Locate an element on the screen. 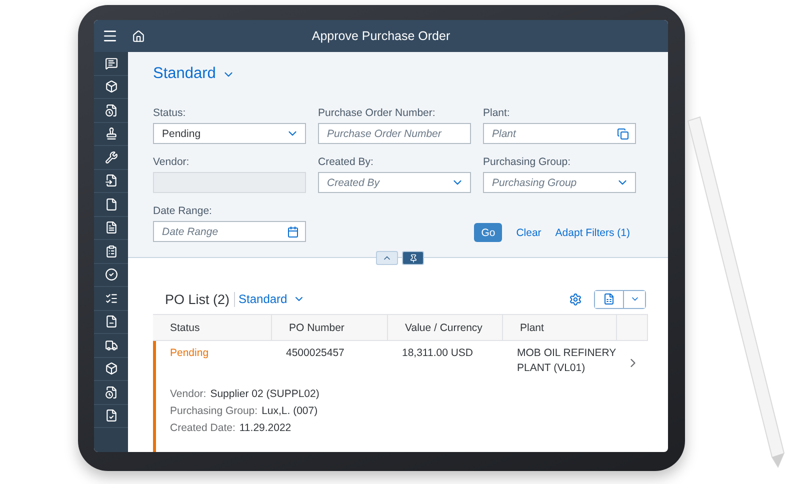 This screenshot has width=800, height=484. column-header: Plant is located at coordinates (560, 327).